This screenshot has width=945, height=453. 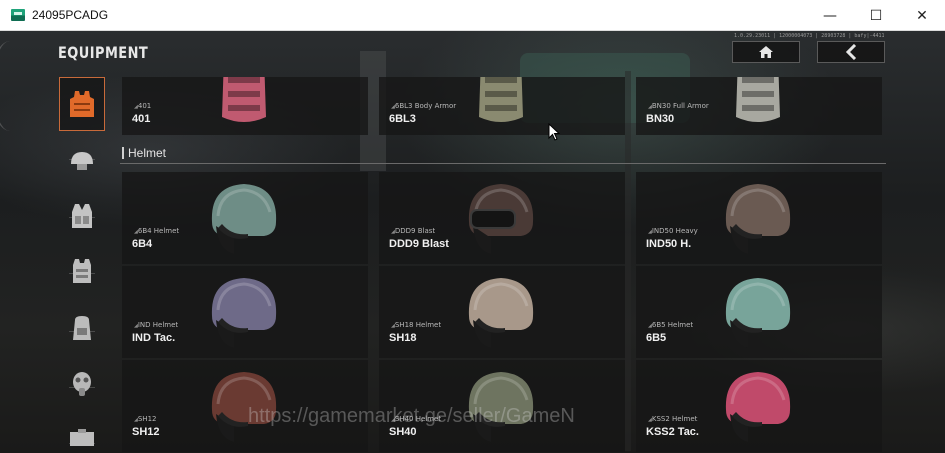 I want to click on item-name: 6B5, so click(x=656, y=338).